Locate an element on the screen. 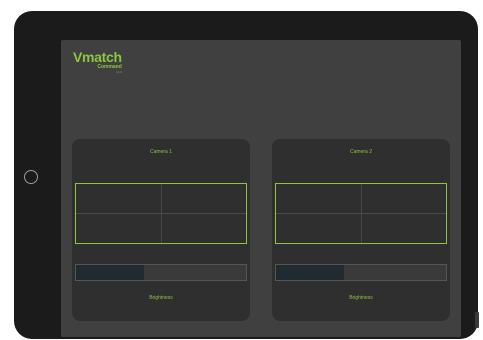  home-button is located at coordinates (31, 177).